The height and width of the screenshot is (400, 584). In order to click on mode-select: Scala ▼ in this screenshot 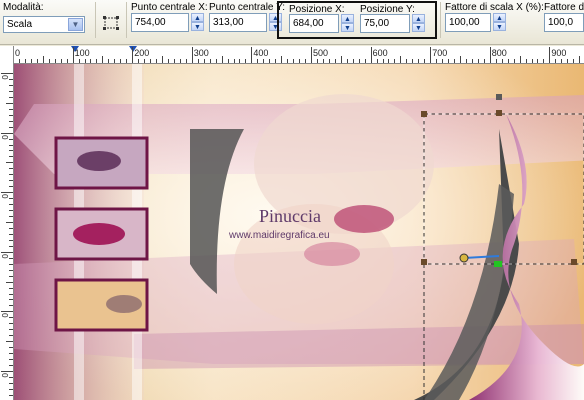, I will do `click(44, 24)`.